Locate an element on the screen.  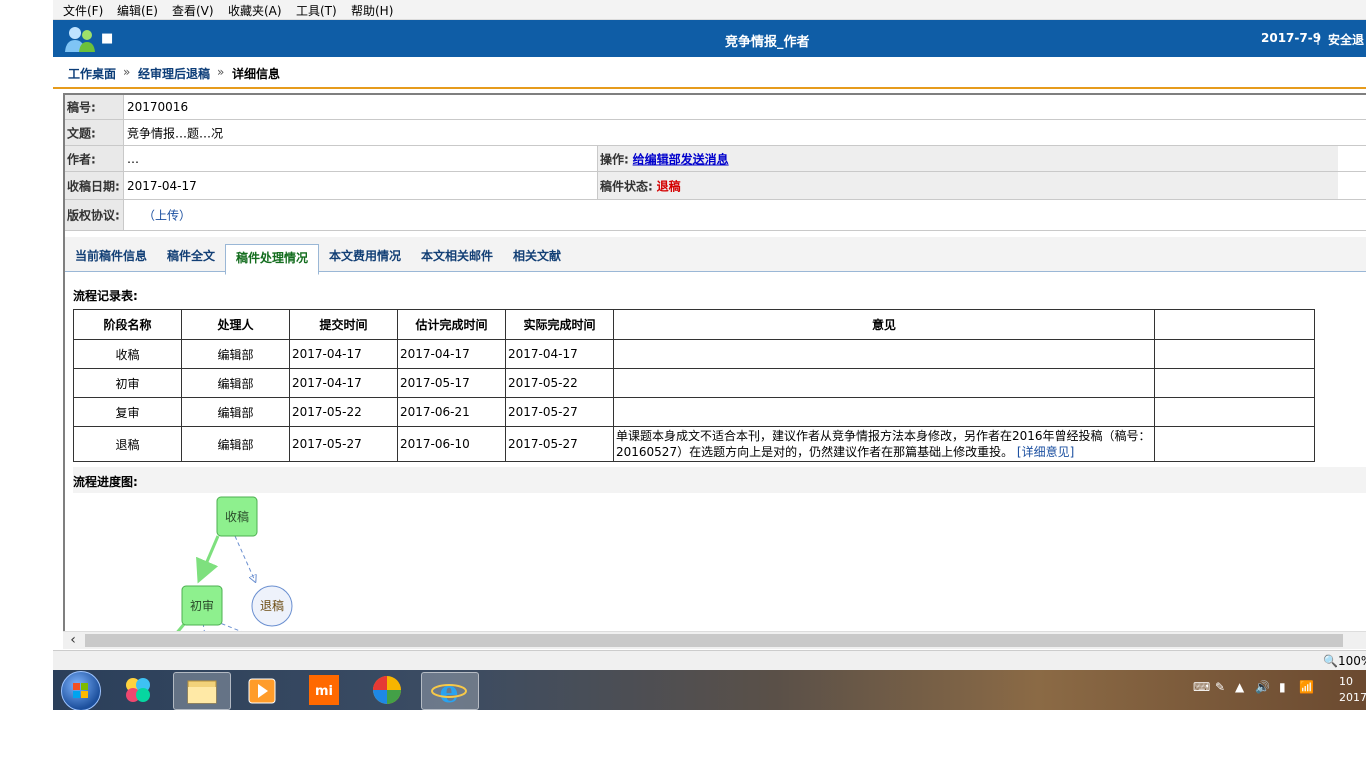
info-row-author: 作者: … 操作: 给编辑部发送消息 is located at coordinates (715, 159).